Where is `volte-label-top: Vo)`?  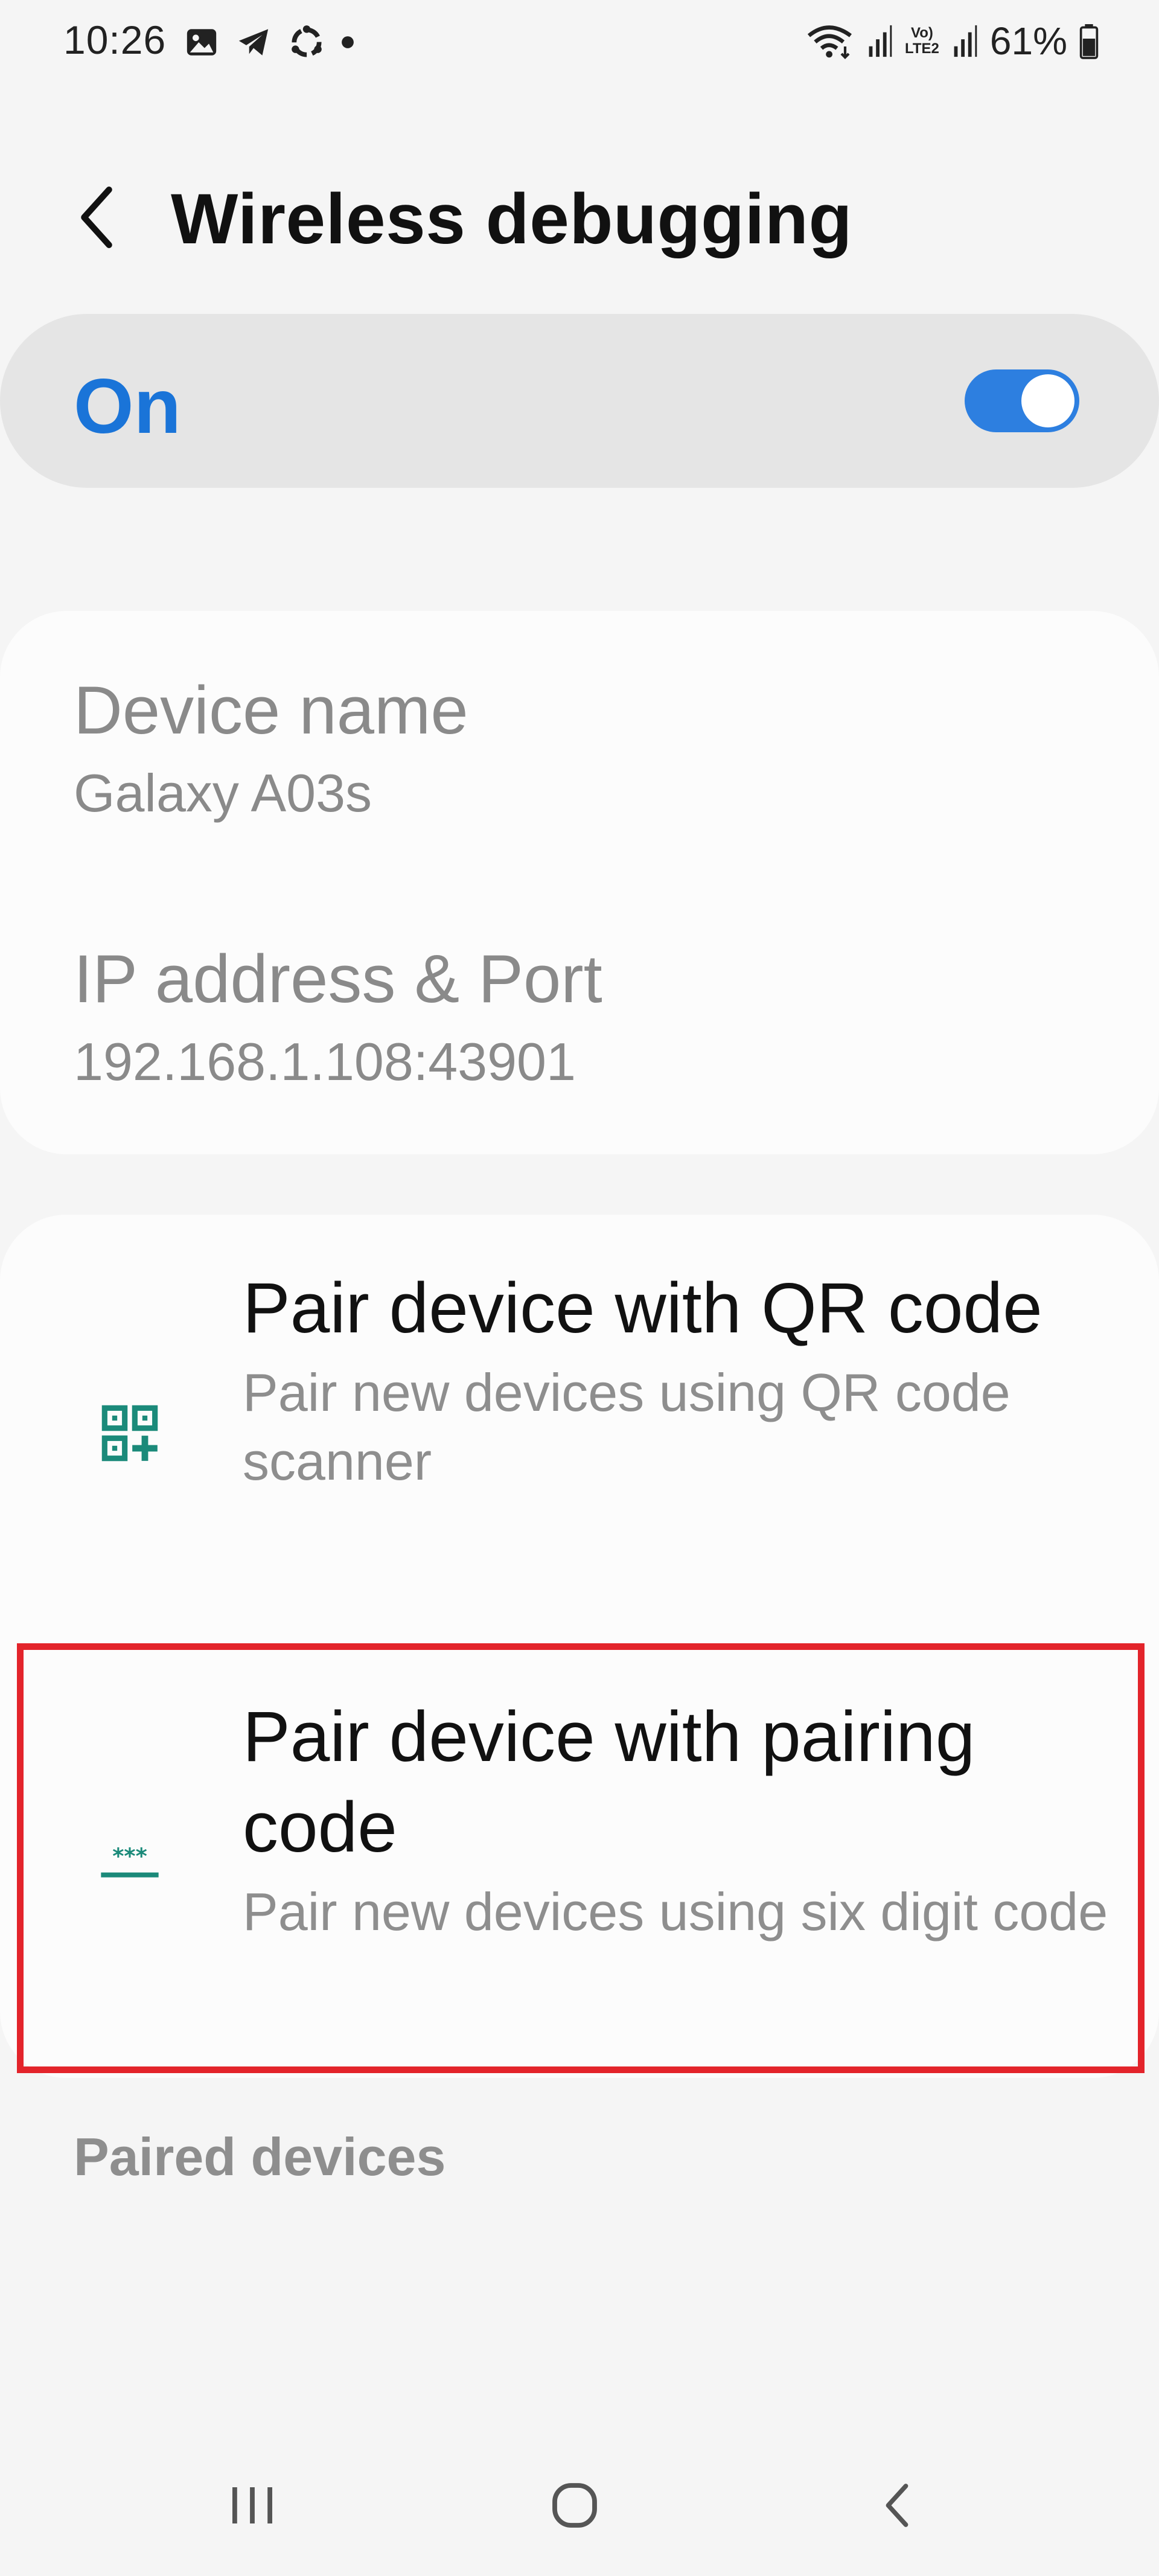
volte-label-top: Vo) is located at coordinates (922, 33).